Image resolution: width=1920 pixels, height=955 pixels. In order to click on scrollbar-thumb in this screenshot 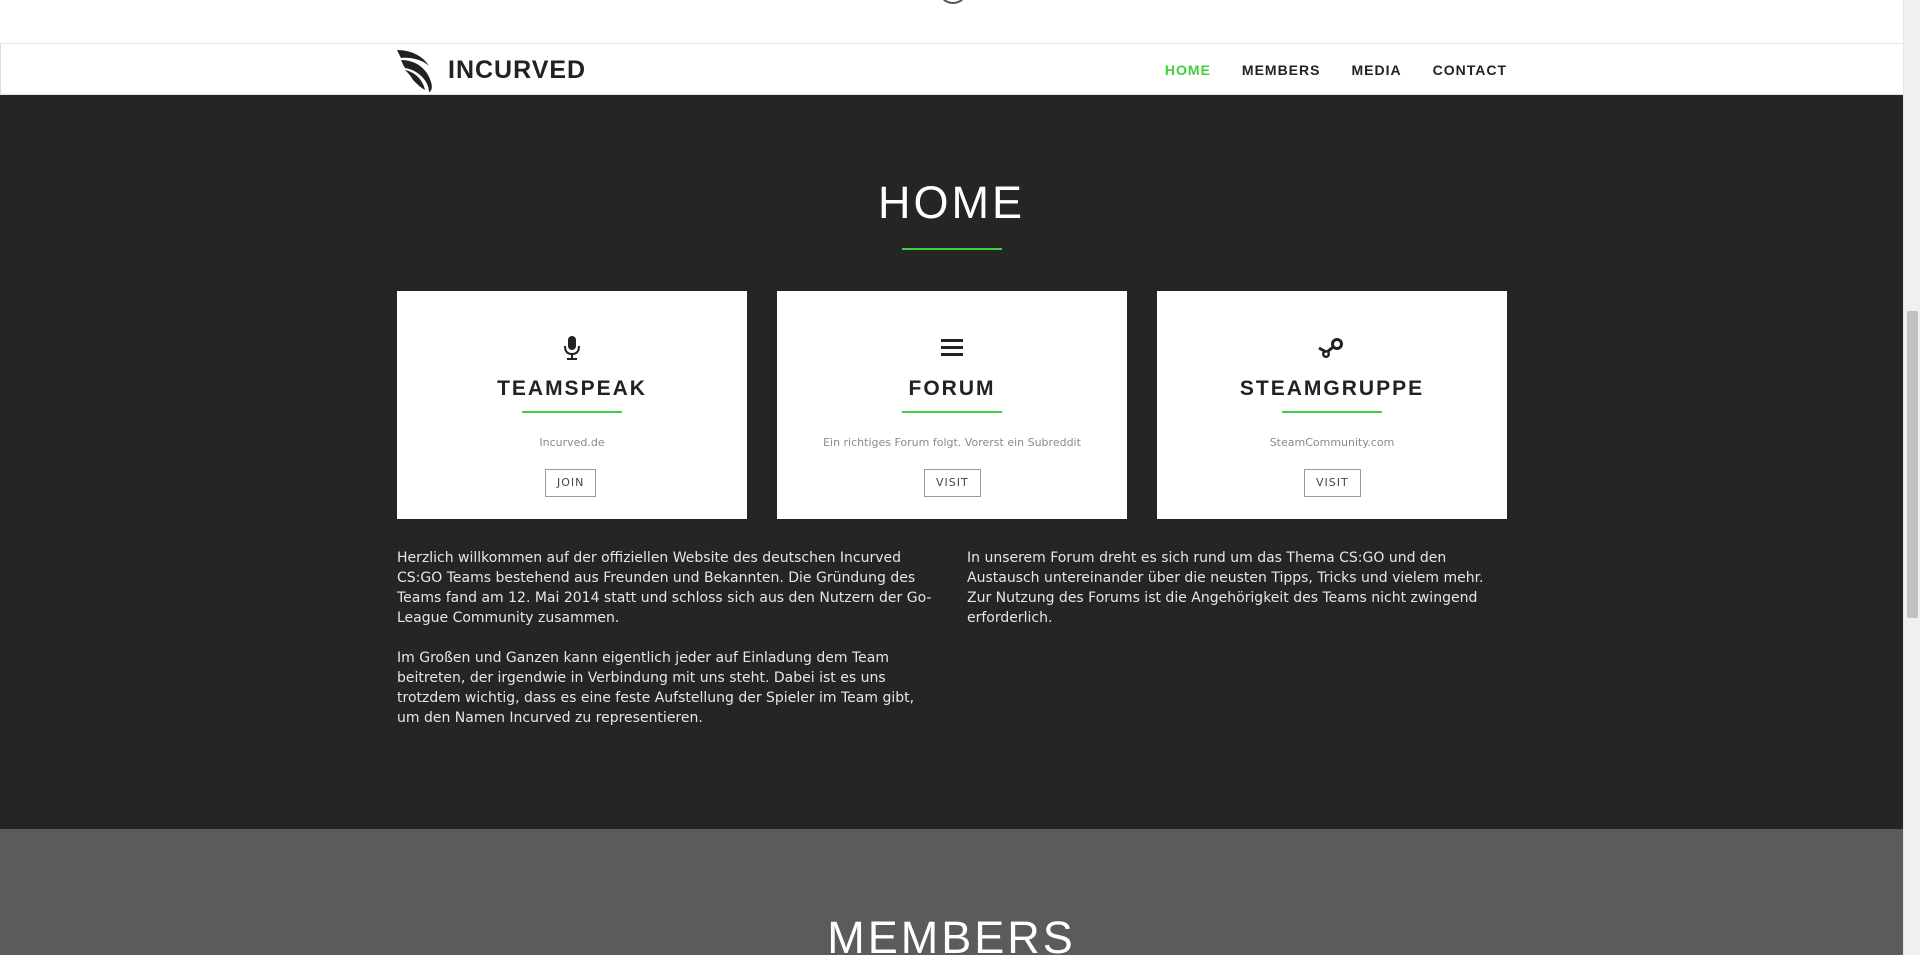, I will do `click(1912, 464)`.